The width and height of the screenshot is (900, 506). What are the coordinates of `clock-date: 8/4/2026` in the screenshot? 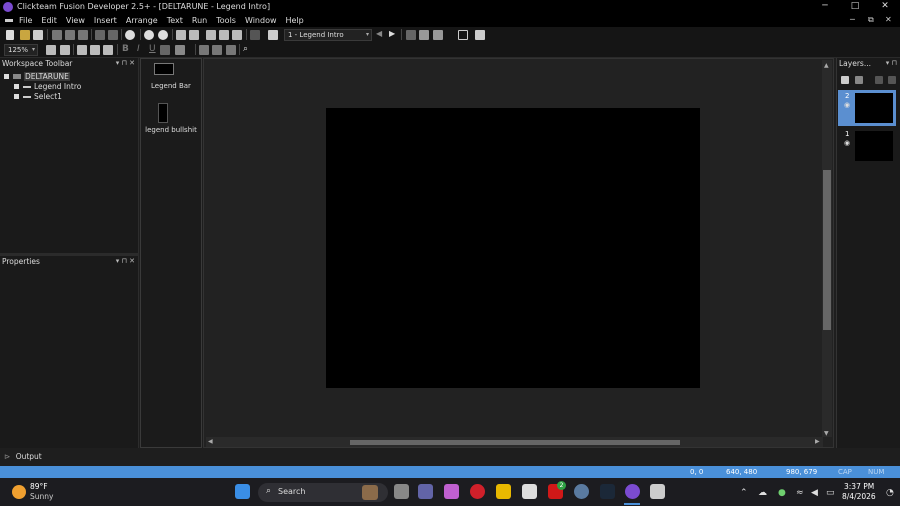 It's located at (859, 496).